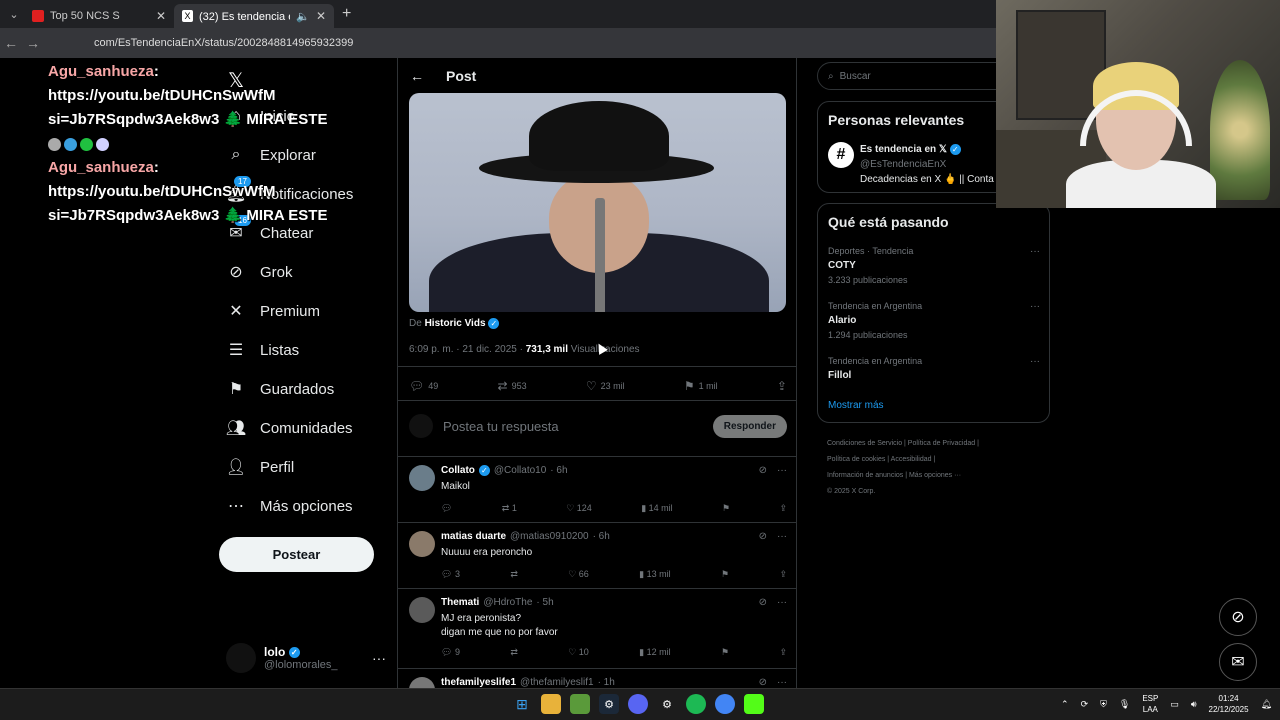 The height and width of the screenshot is (720, 1280). I want to click on tab-x-post: X (32) Es tendencia en 𝕏 en X 🔈 ✕, so click(254, 16).